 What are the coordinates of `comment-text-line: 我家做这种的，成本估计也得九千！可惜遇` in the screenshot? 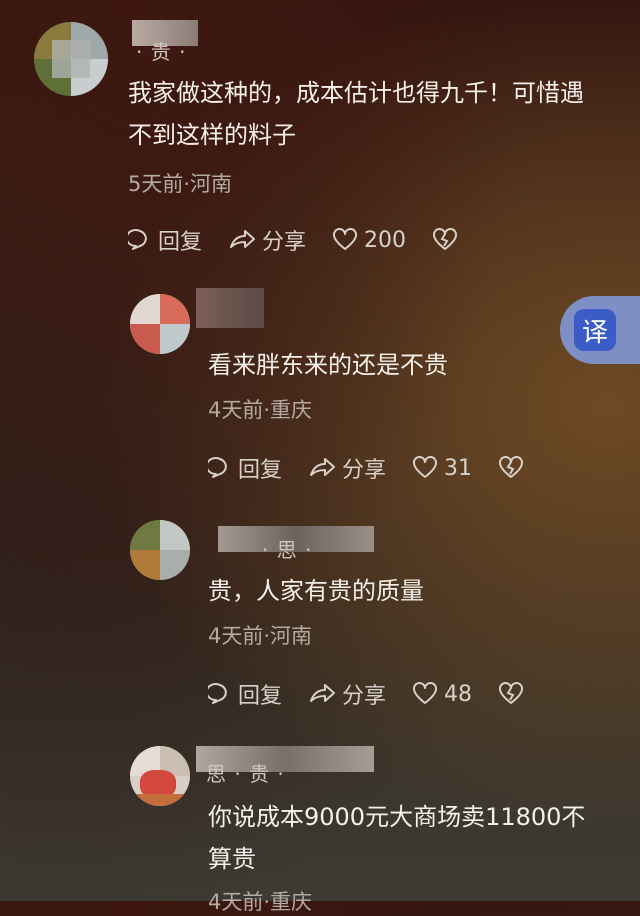 It's located at (356, 93).